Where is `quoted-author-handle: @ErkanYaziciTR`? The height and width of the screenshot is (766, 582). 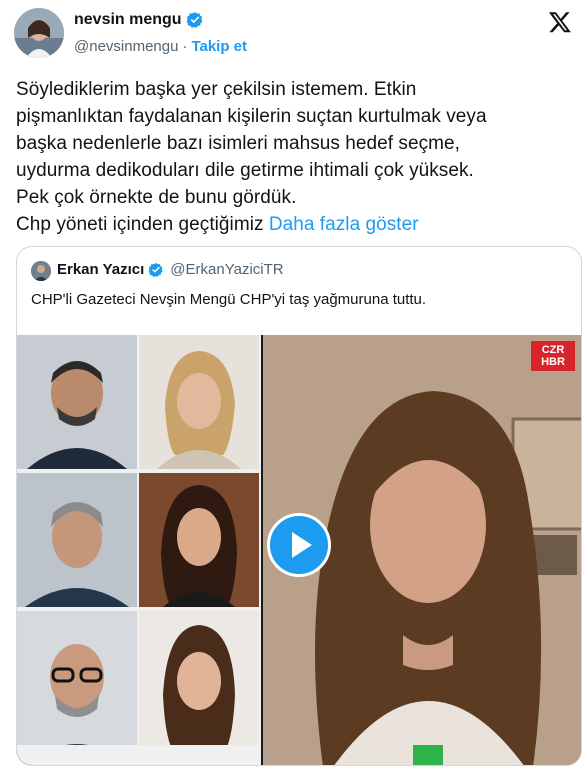
quoted-author-handle: @ErkanYaziciTR is located at coordinates (226, 269).